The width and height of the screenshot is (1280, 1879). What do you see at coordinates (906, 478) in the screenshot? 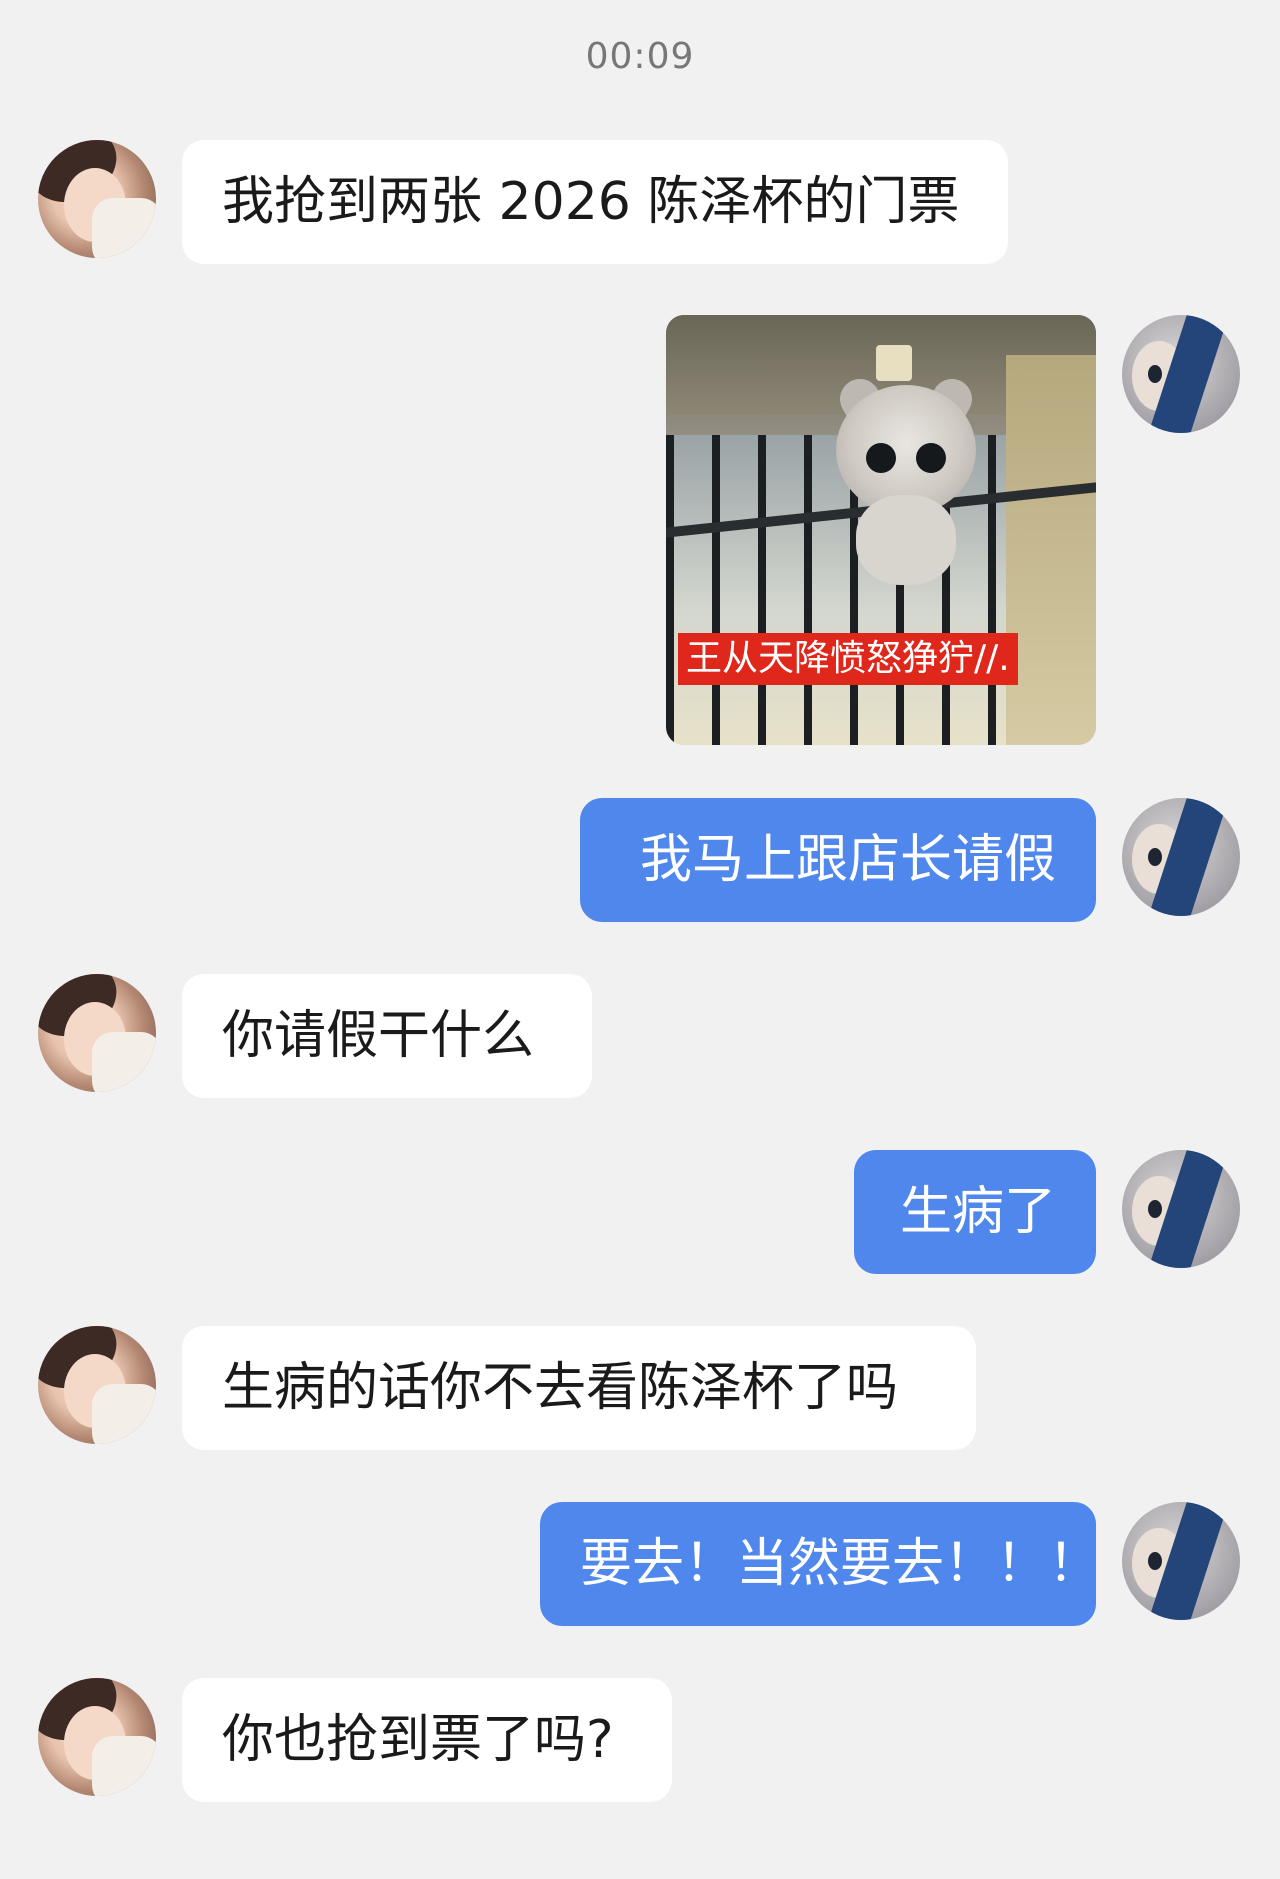
I see `cat-photo` at bounding box center [906, 478].